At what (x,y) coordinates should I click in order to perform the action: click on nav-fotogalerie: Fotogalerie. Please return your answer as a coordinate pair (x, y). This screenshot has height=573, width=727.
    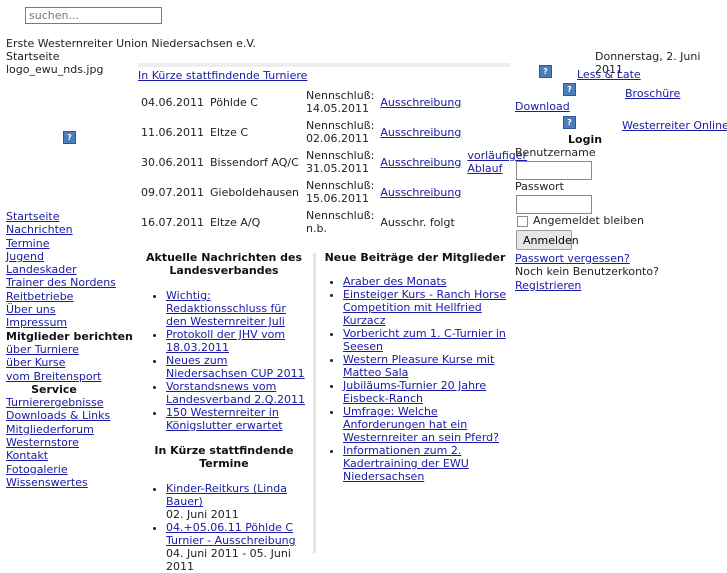
    Looking at the image, I should click on (37, 469).